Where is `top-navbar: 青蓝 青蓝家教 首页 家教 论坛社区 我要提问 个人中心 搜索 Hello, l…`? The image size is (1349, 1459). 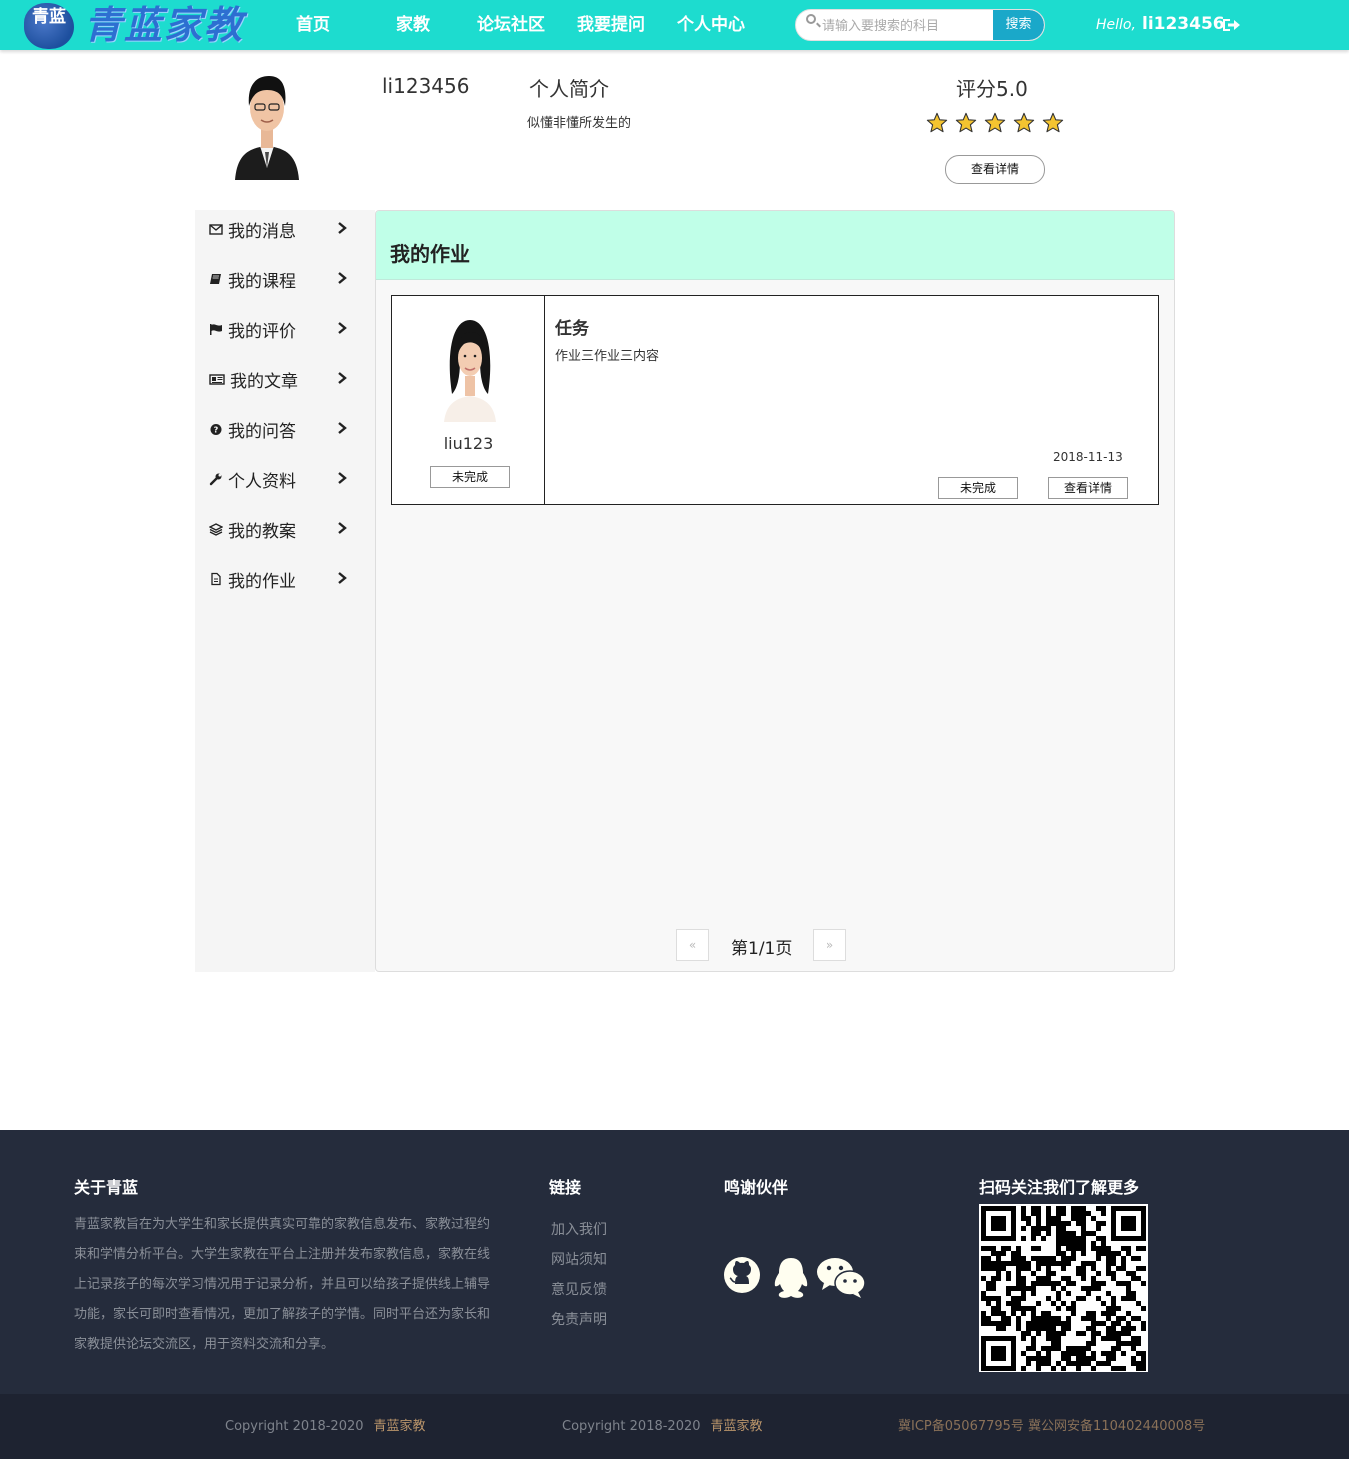 top-navbar: 青蓝 青蓝家教 首页 家教 论坛社区 我要提问 个人中心 搜索 Hello, l… is located at coordinates (674, 25).